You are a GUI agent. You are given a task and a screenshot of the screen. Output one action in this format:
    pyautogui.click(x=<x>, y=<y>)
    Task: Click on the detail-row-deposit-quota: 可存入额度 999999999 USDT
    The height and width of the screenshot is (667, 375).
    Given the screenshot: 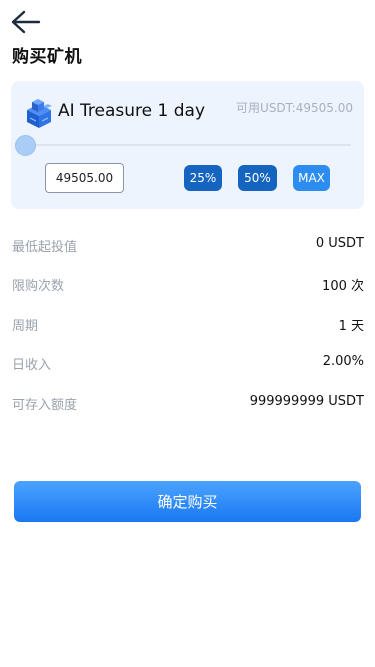 What is the action you would take?
    pyautogui.click(x=188, y=404)
    